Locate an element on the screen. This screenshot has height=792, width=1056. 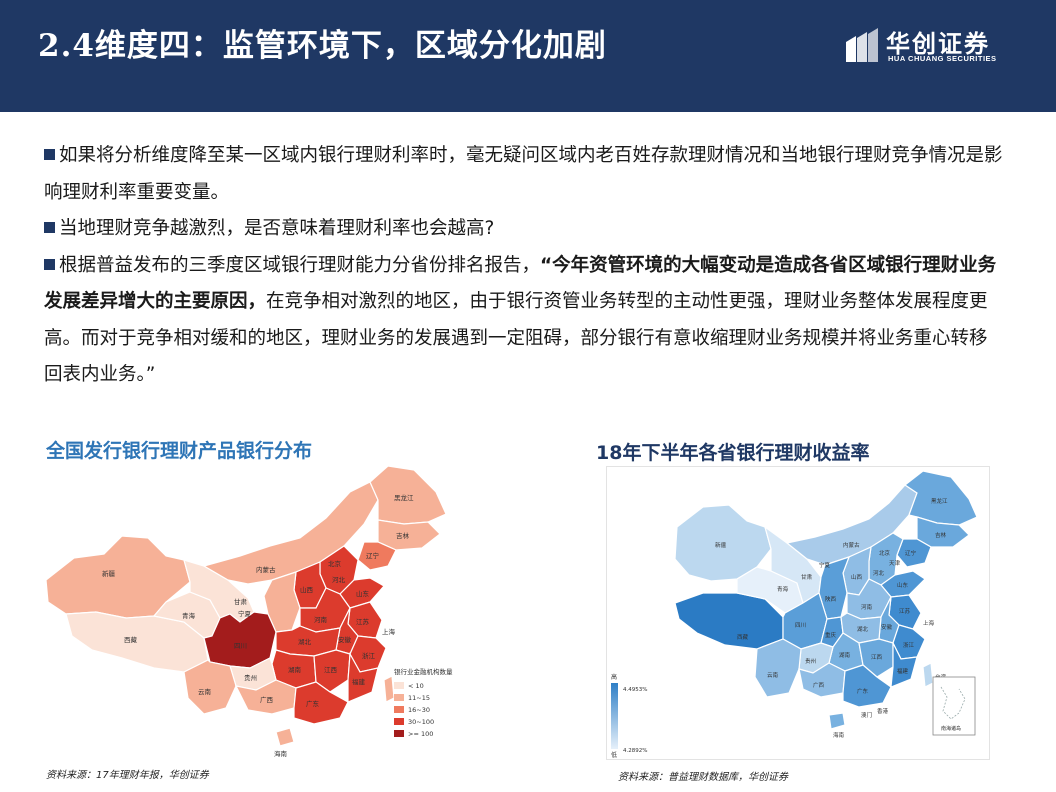
map-label-tianjin: 天津 is located at coordinates (895, 563).